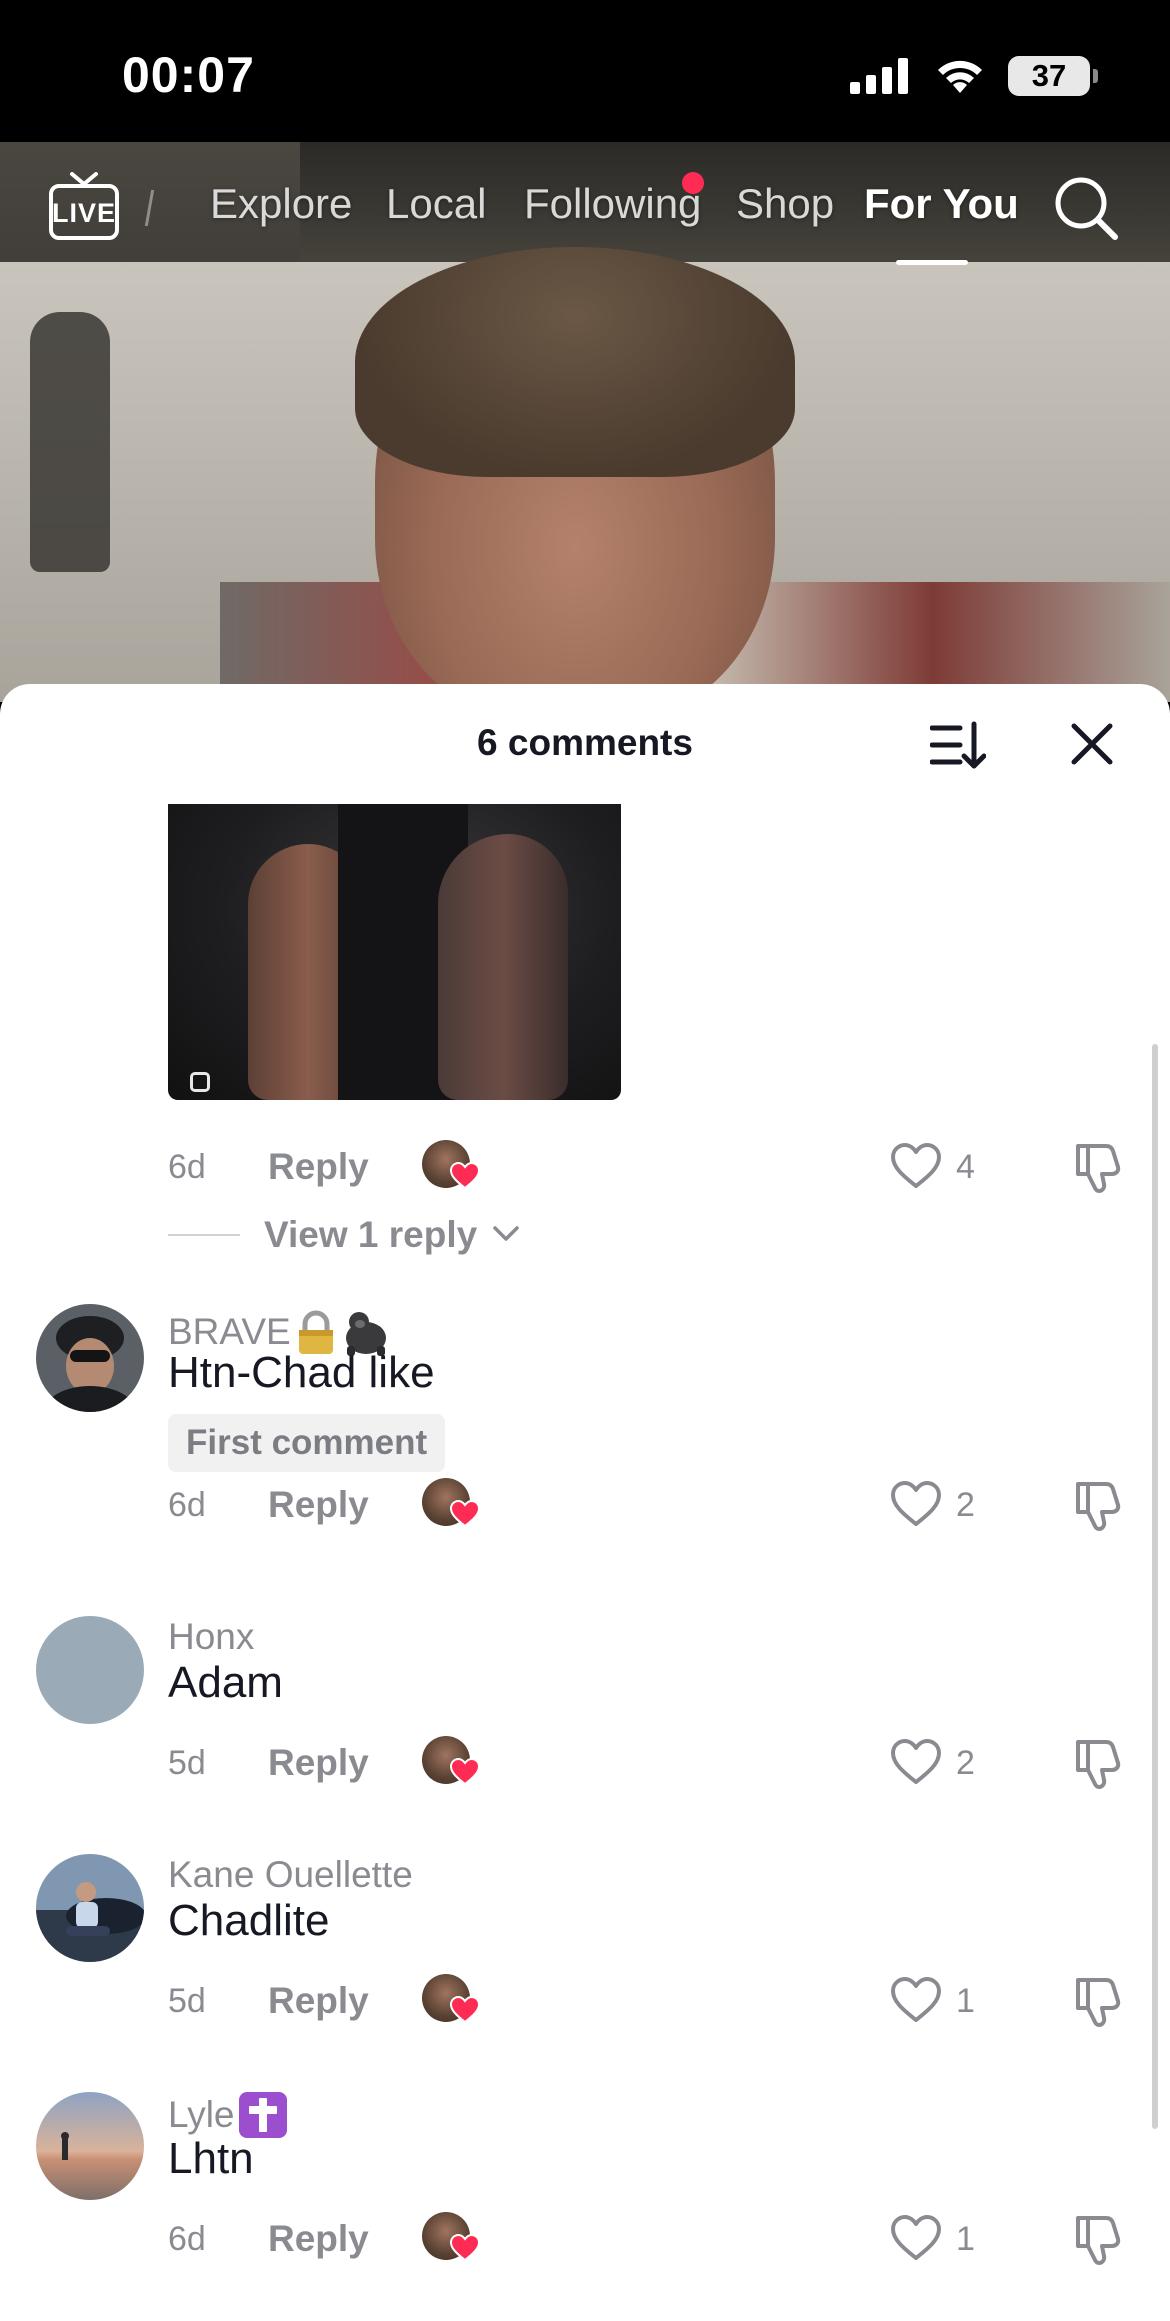 This screenshot has height=2321, width=1170. What do you see at coordinates (436, 204) in the screenshot?
I see `tab-local: Local` at bounding box center [436, 204].